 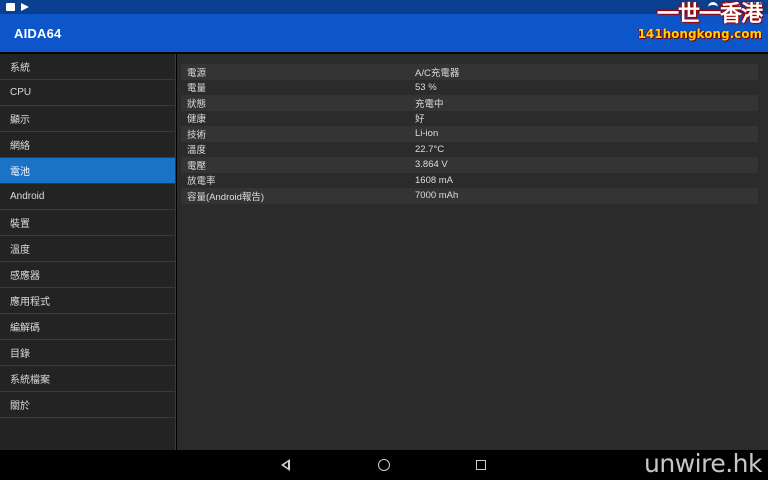 I want to click on sidebar-item-label: Android, so click(x=27, y=196).